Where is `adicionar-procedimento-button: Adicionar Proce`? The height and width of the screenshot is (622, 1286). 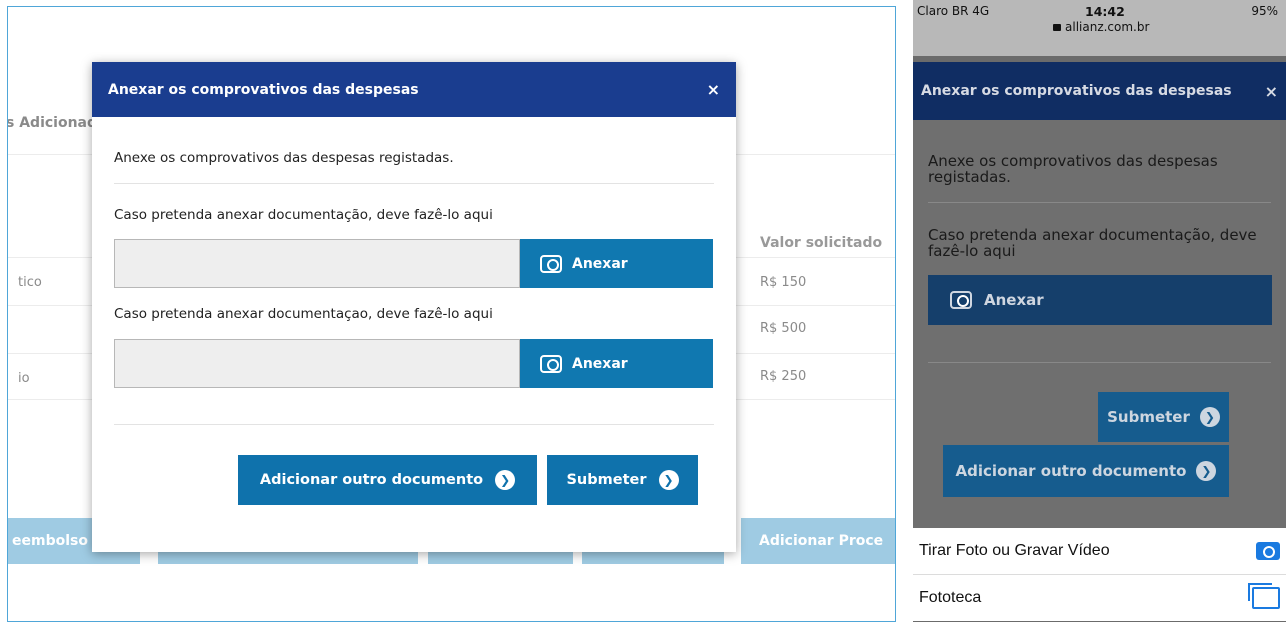
adicionar-procedimento-button: Adicionar Proce is located at coordinates (818, 541).